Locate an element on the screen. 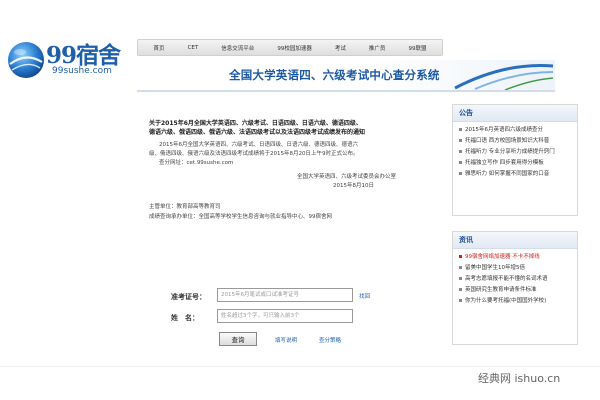 The width and height of the screenshot is (600, 400). query-form: 准考证号： 找回 姓 名： 查询 填写说明 查分策略 is located at coordinates (297, 318).